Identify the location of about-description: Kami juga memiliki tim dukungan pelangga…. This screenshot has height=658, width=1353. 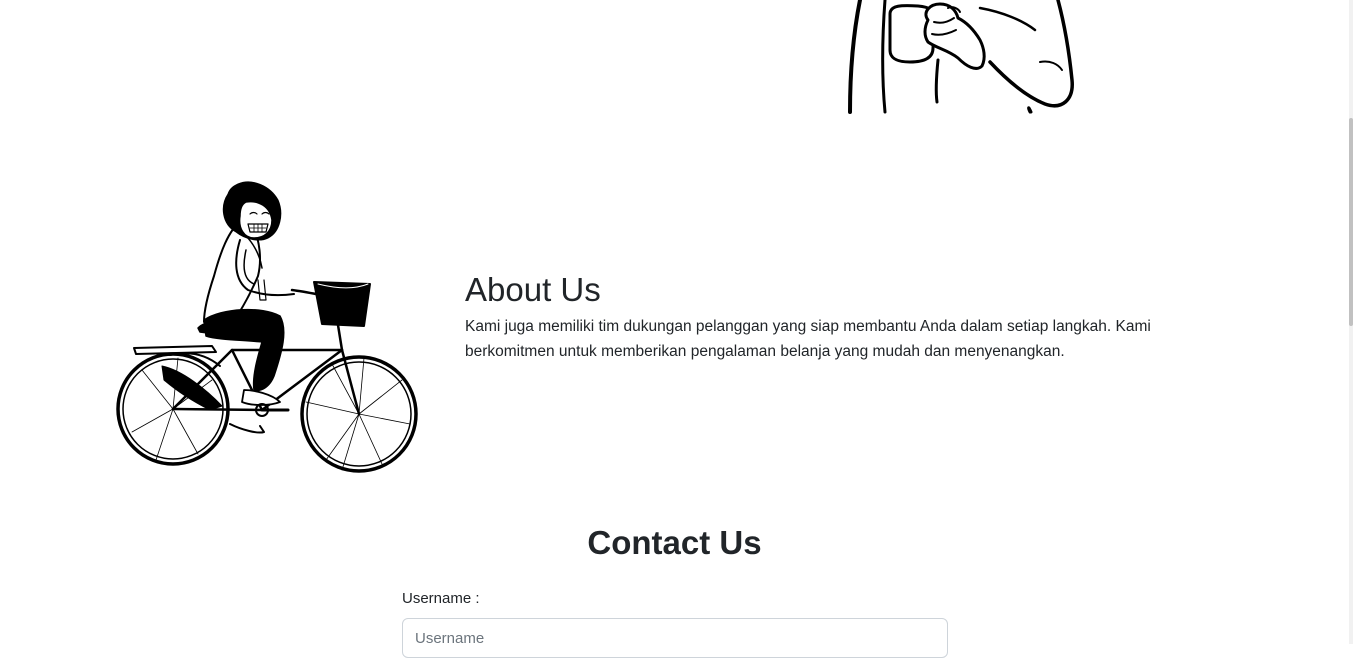
(808, 339).